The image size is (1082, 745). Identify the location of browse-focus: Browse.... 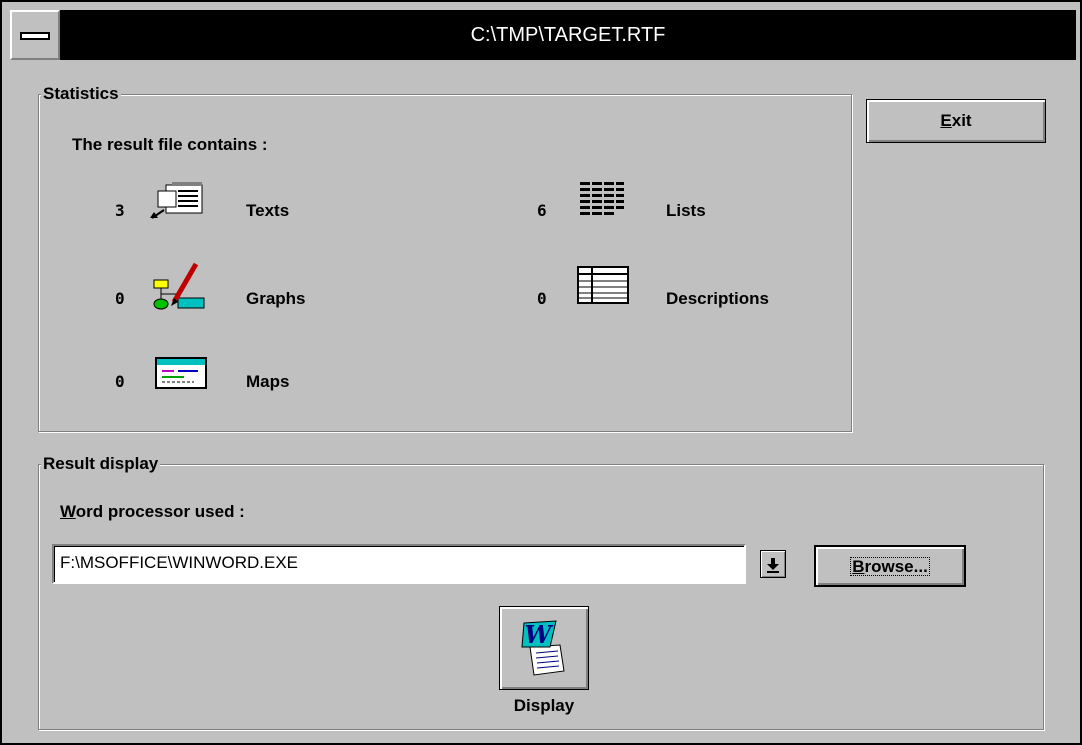
(890, 566).